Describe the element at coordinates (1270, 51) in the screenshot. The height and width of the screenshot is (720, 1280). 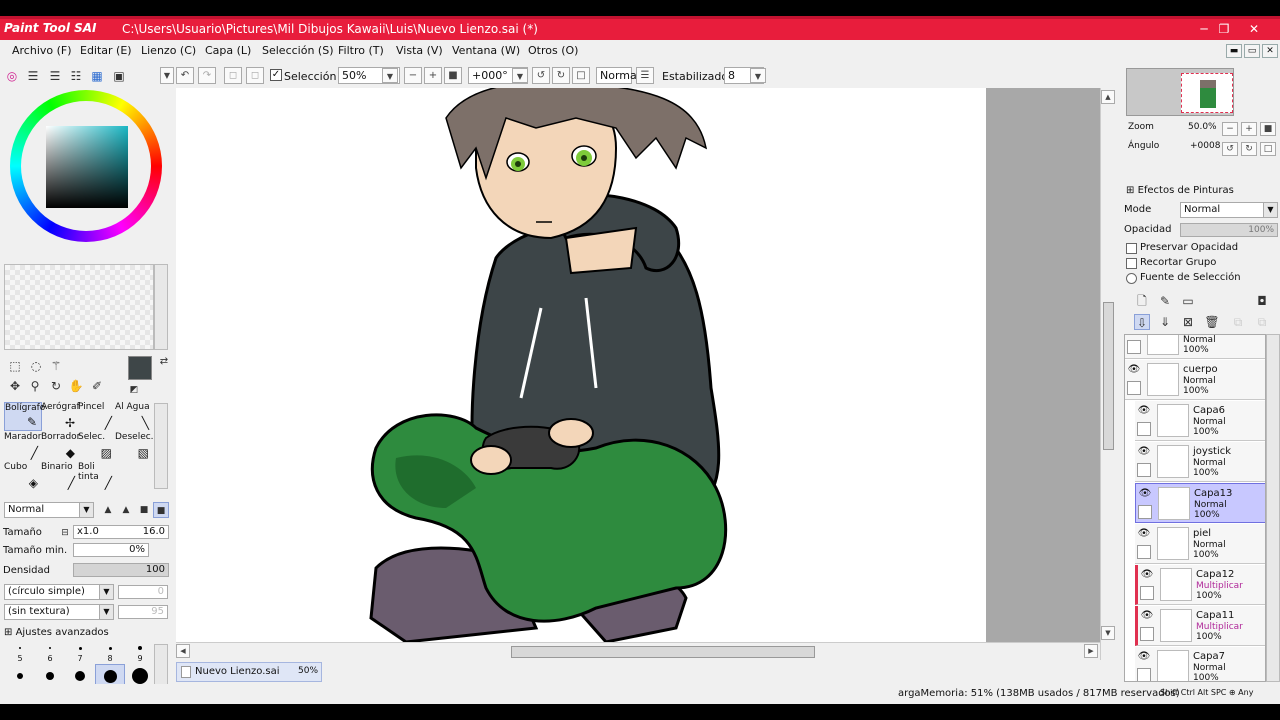
I see `mdi-close-button: ✕` at that location.